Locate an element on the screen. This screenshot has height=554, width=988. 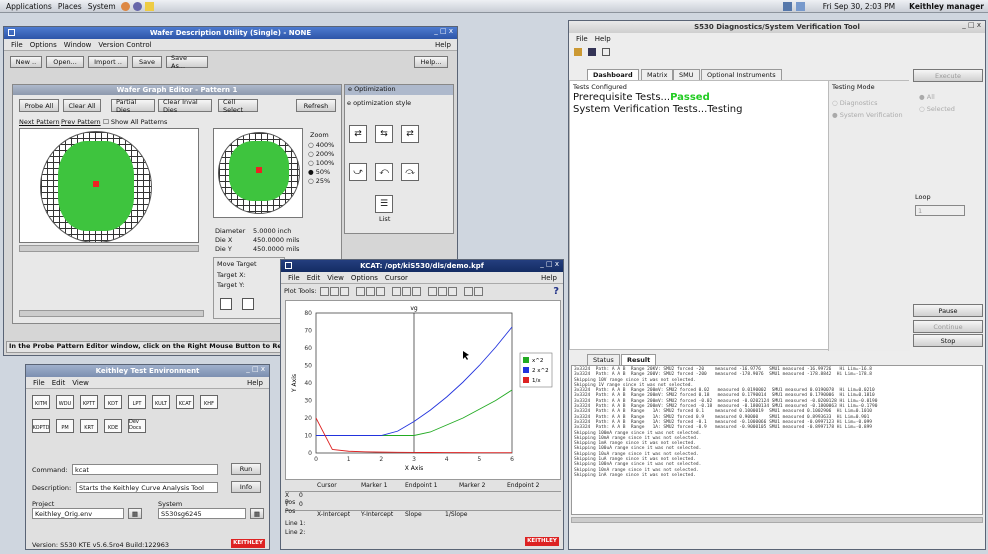
map-scrollbar is located at coordinates (109, 248).